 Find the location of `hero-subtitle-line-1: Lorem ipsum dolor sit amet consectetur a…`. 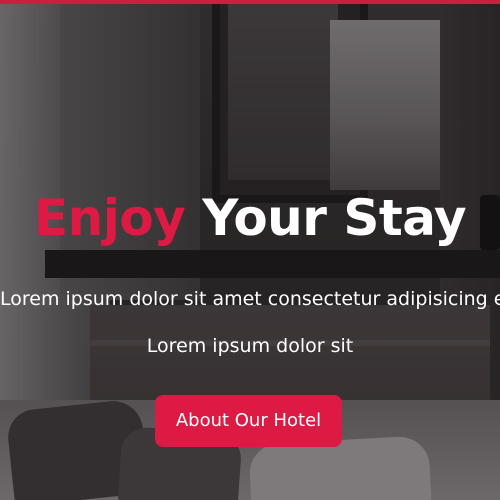

hero-subtitle-line-1: Lorem ipsum dolor sit amet consectetur a… is located at coordinates (250, 299).